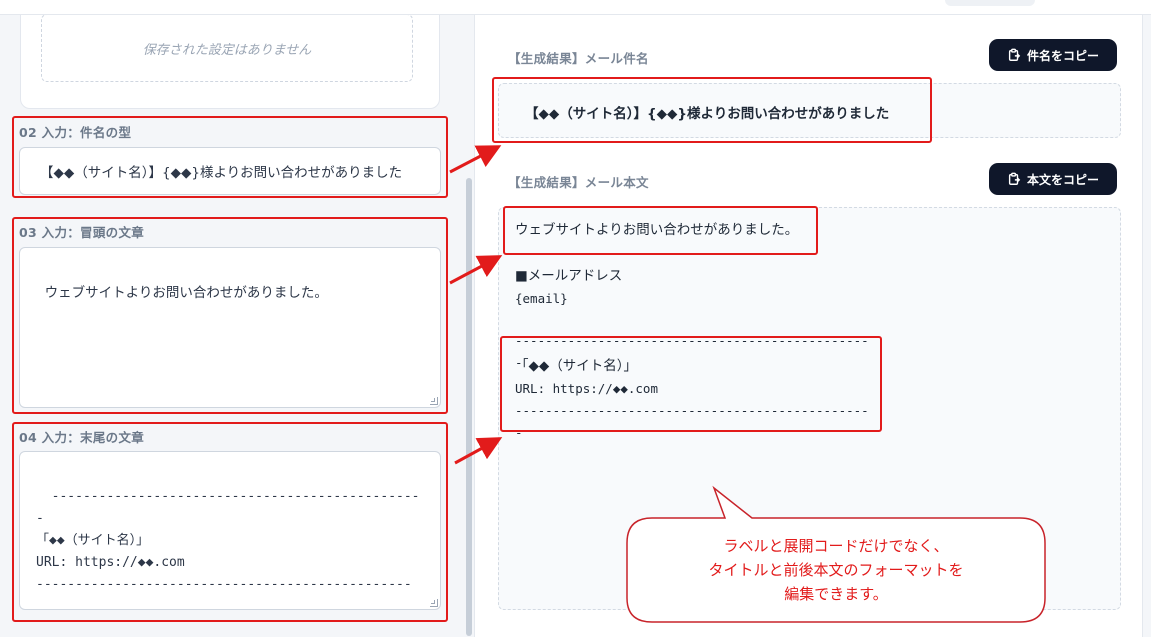  I want to click on subject-result-text: 【◆◆（サイト名）】{◆◆}様よりお問い合わせがありました, so click(707, 114).